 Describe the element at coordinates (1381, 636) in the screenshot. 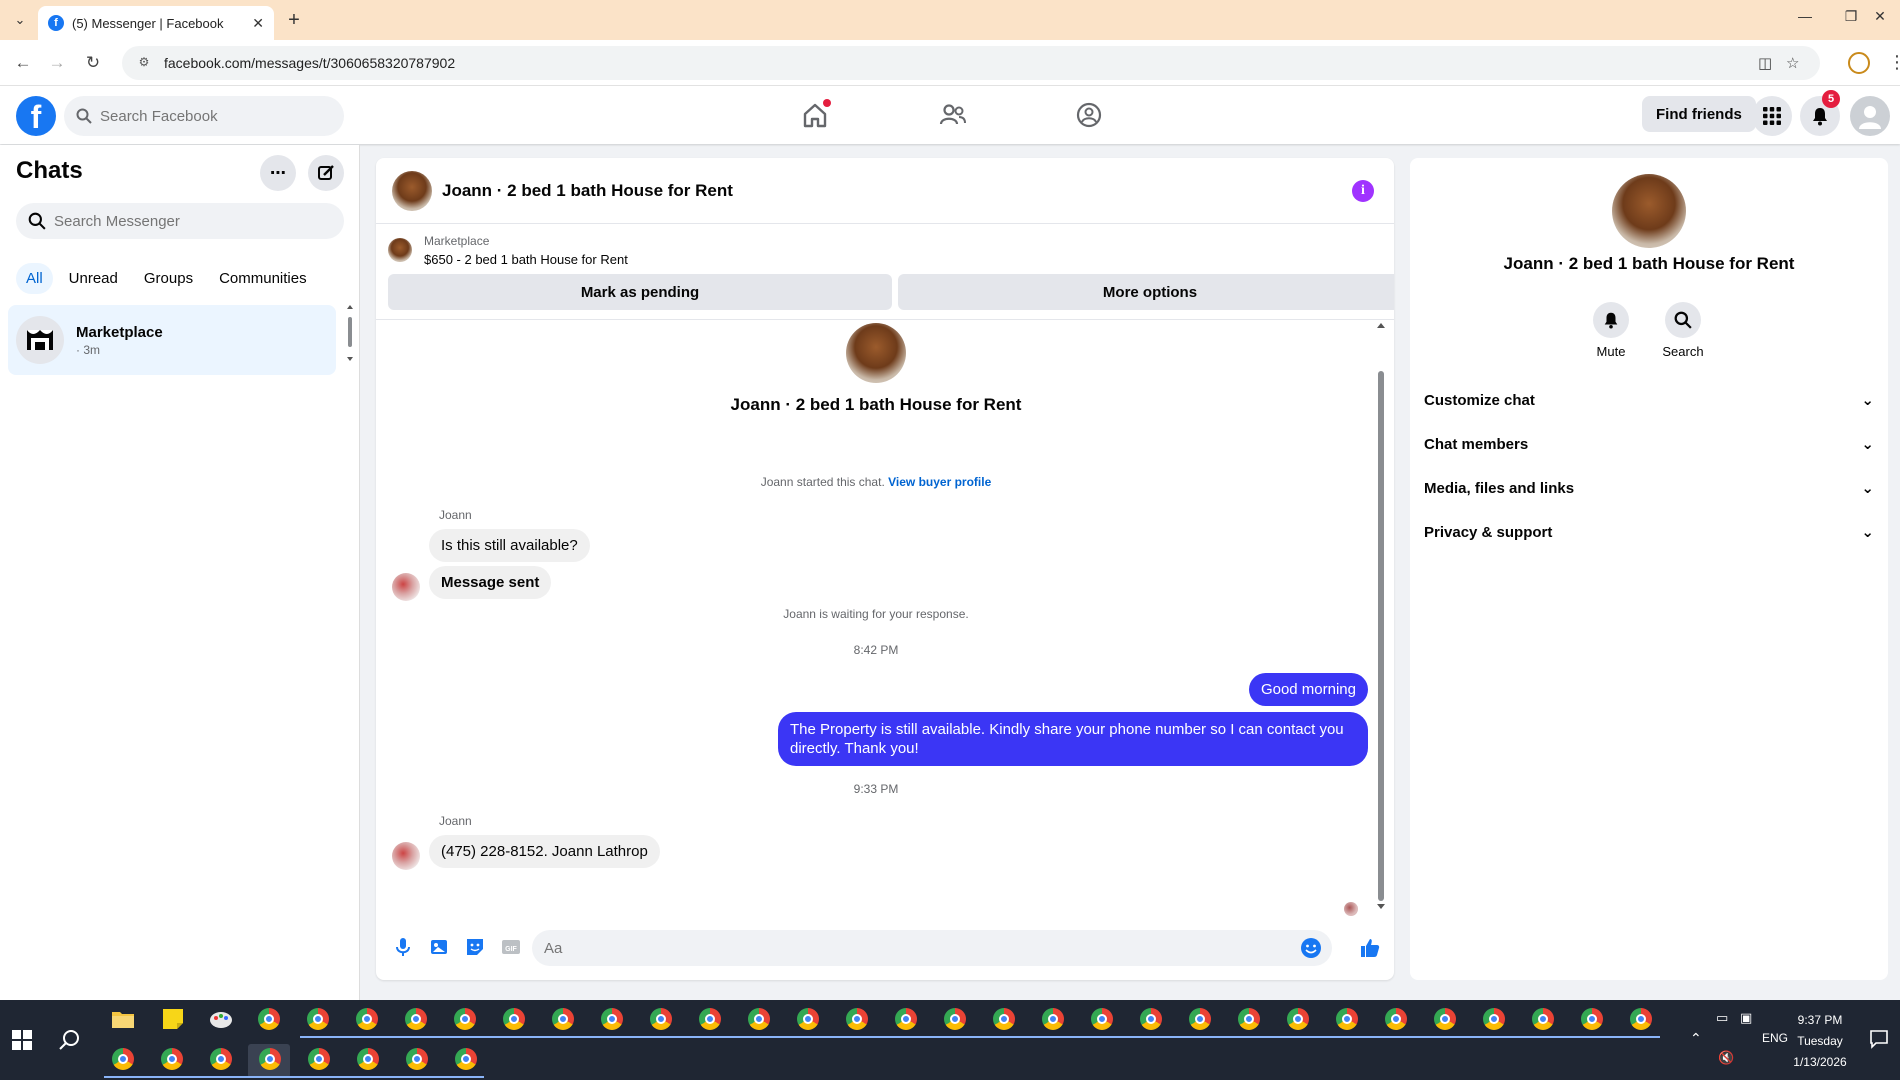

I see `scrollbar-thumb` at that location.